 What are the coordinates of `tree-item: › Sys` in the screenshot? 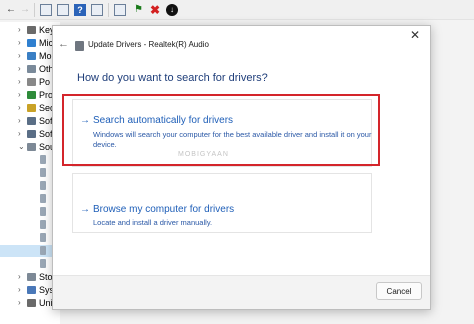 It's located at (30, 290).